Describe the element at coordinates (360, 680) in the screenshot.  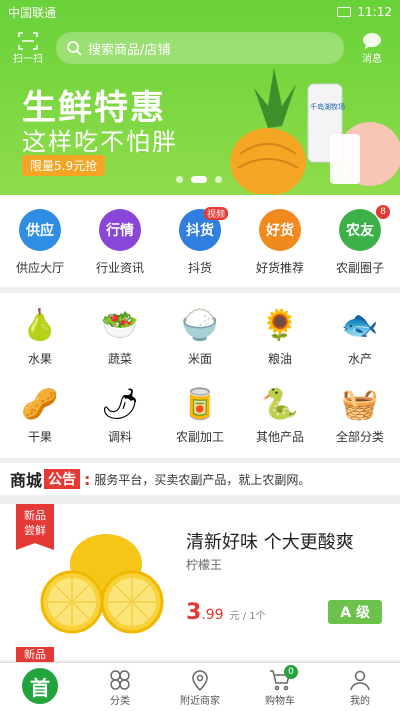
I see `user-icon` at that location.